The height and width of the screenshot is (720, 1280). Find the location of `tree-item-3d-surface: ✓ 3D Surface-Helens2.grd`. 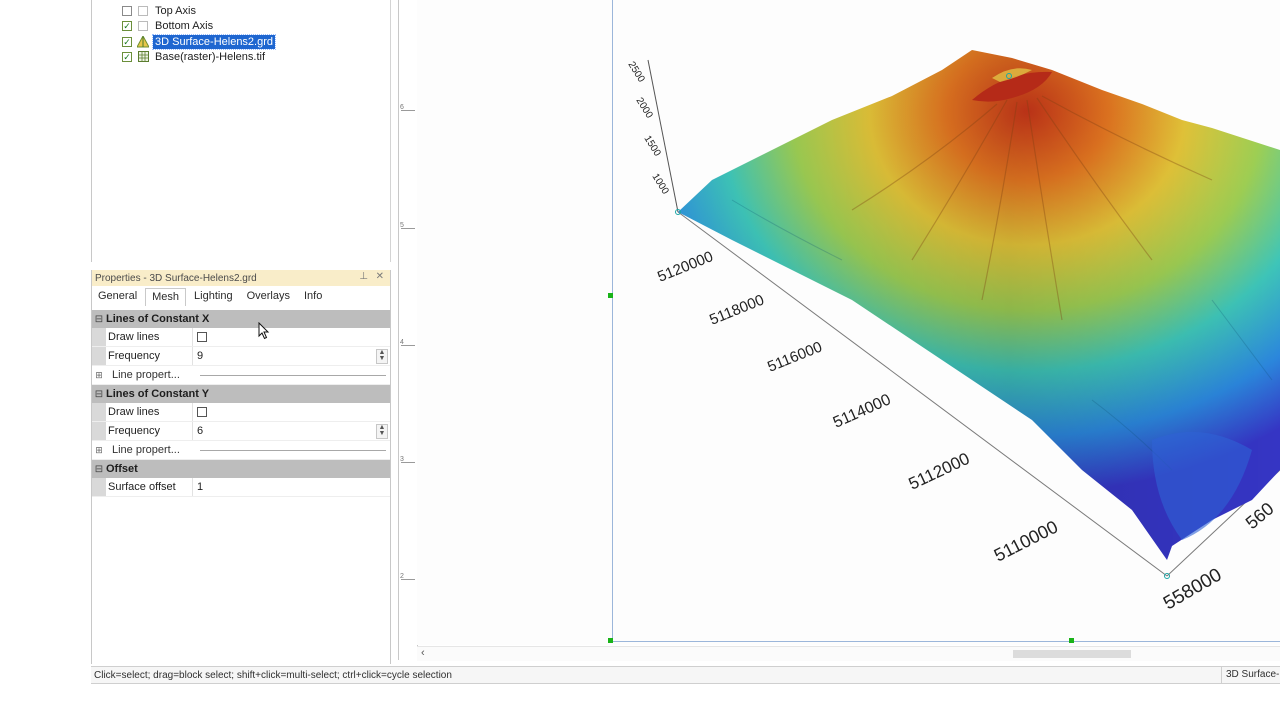

tree-item-3d-surface: ✓ 3D Surface-Helens2.grd is located at coordinates (199, 41).